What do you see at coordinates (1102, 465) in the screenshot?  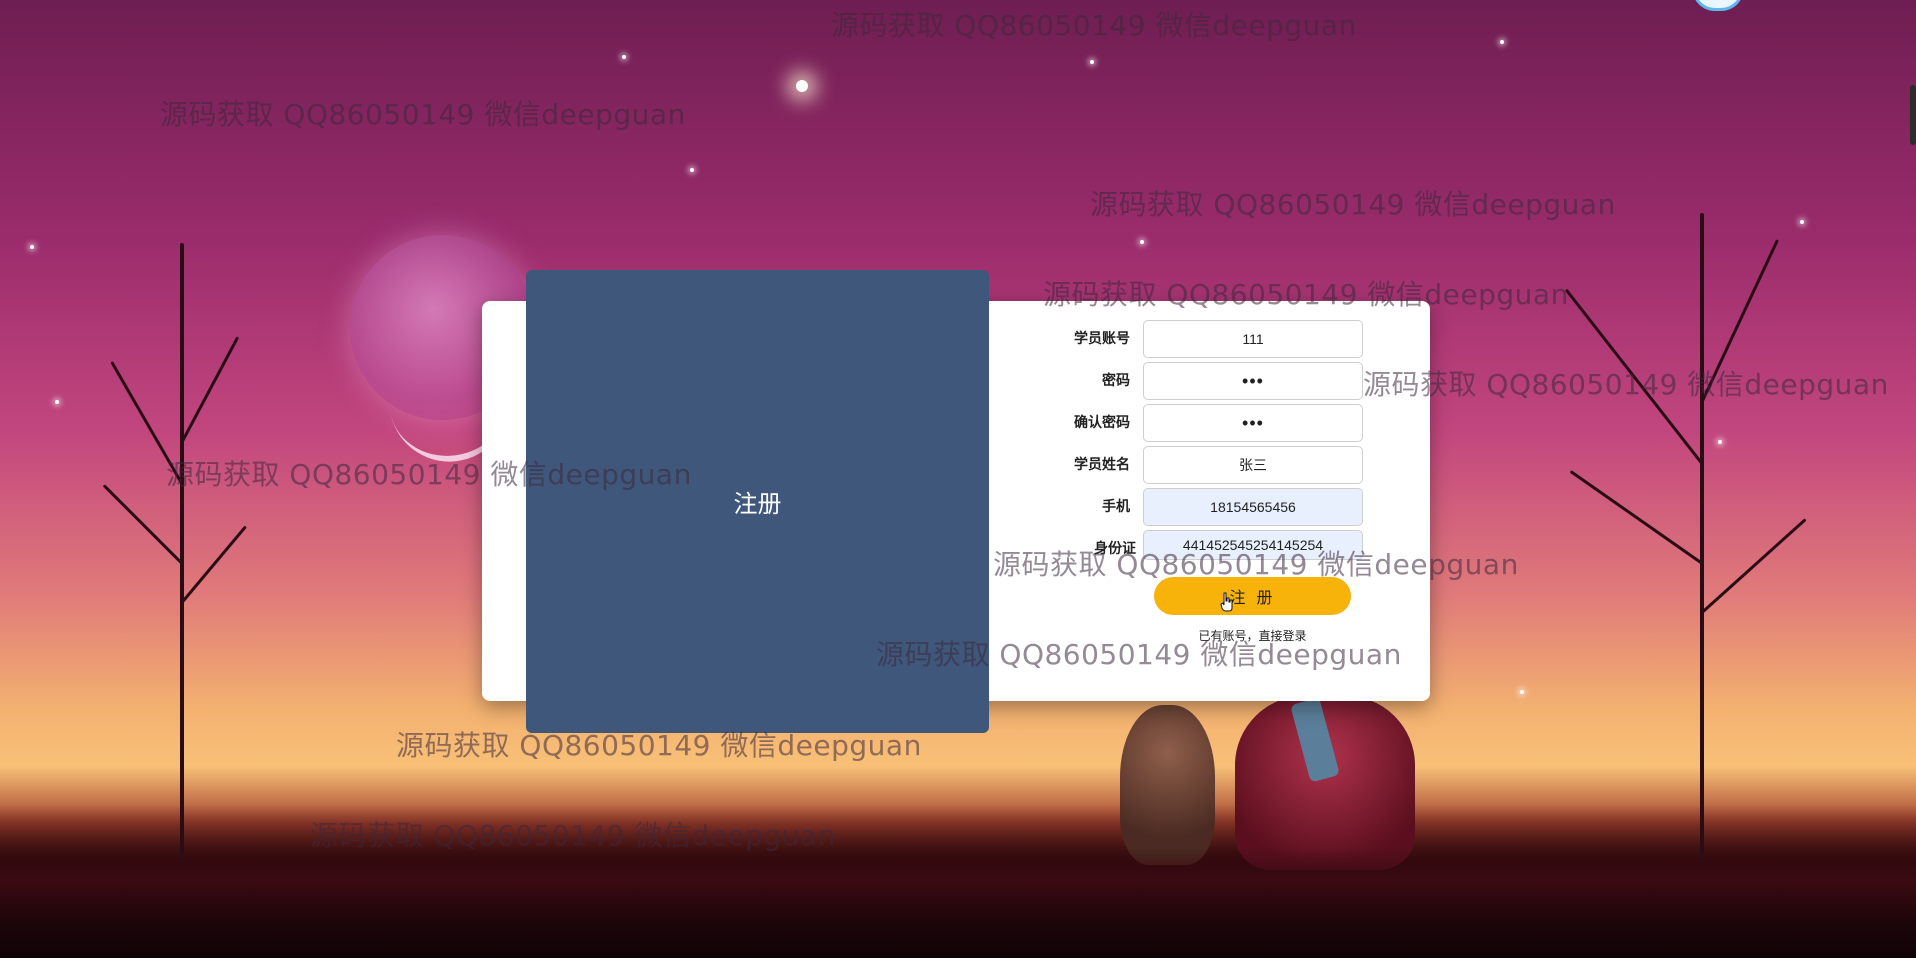 I see `name-label: 学员姓名` at bounding box center [1102, 465].